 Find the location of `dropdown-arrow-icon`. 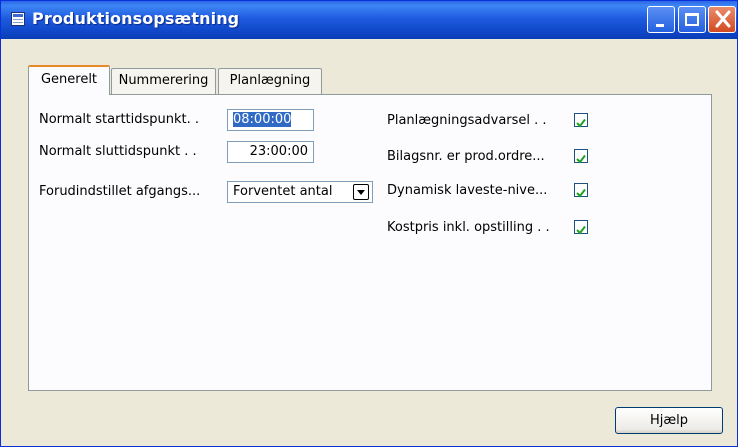

dropdown-arrow-icon is located at coordinates (361, 192).